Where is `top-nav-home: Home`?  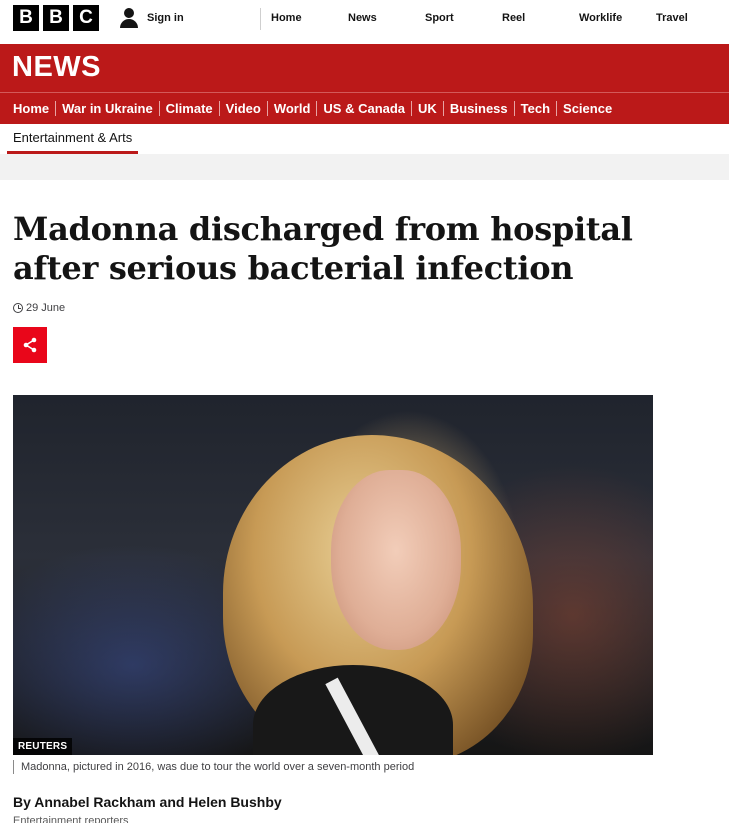
top-nav-home: Home is located at coordinates (309, 18).